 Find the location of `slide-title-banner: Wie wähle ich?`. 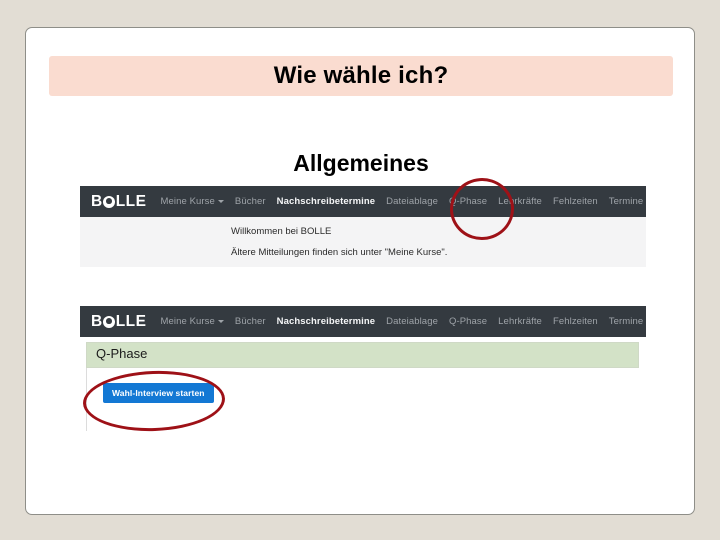

slide-title-banner: Wie wähle ich? is located at coordinates (361, 76).